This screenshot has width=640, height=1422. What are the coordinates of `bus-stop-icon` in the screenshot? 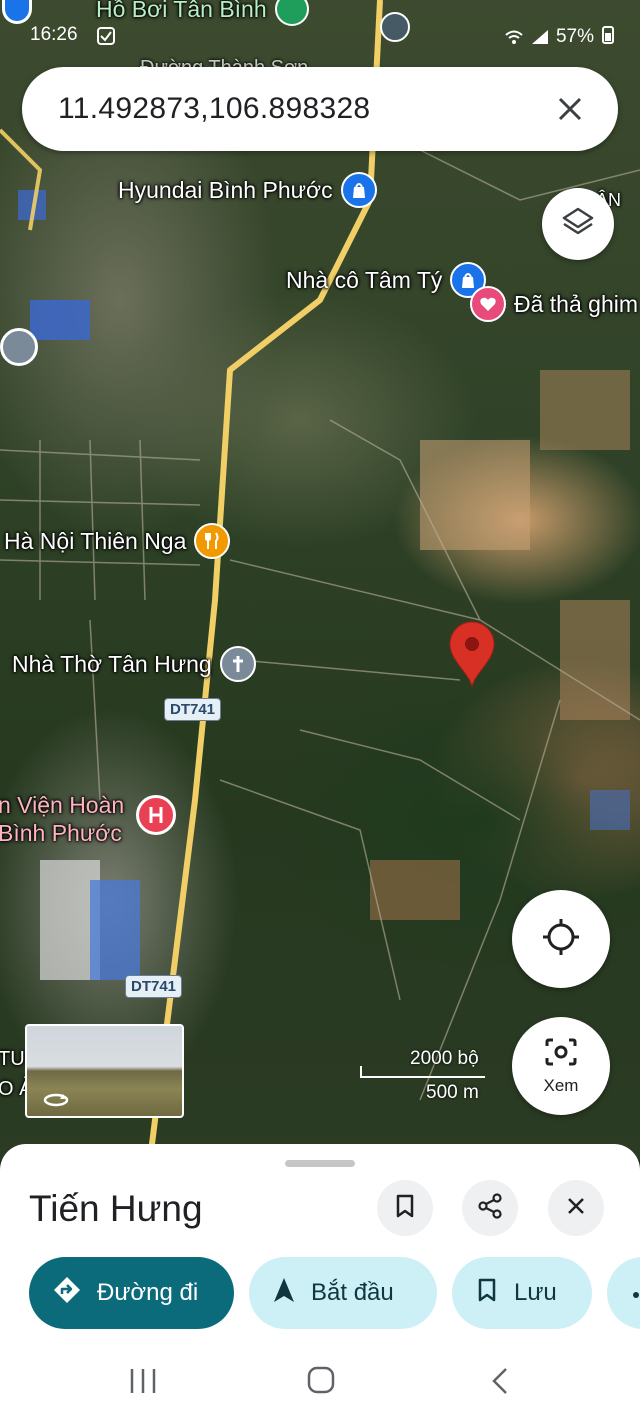 It's located at (395, 27).